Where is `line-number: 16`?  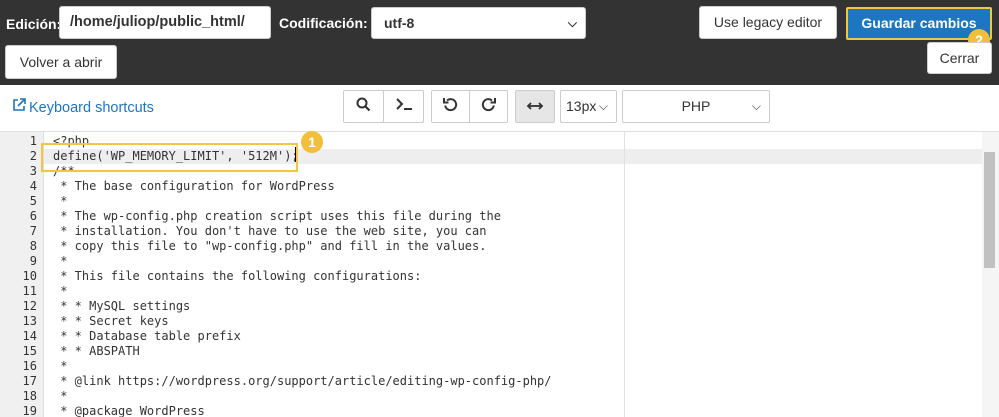
line-number: 16 is located at coordinates (29, 366).